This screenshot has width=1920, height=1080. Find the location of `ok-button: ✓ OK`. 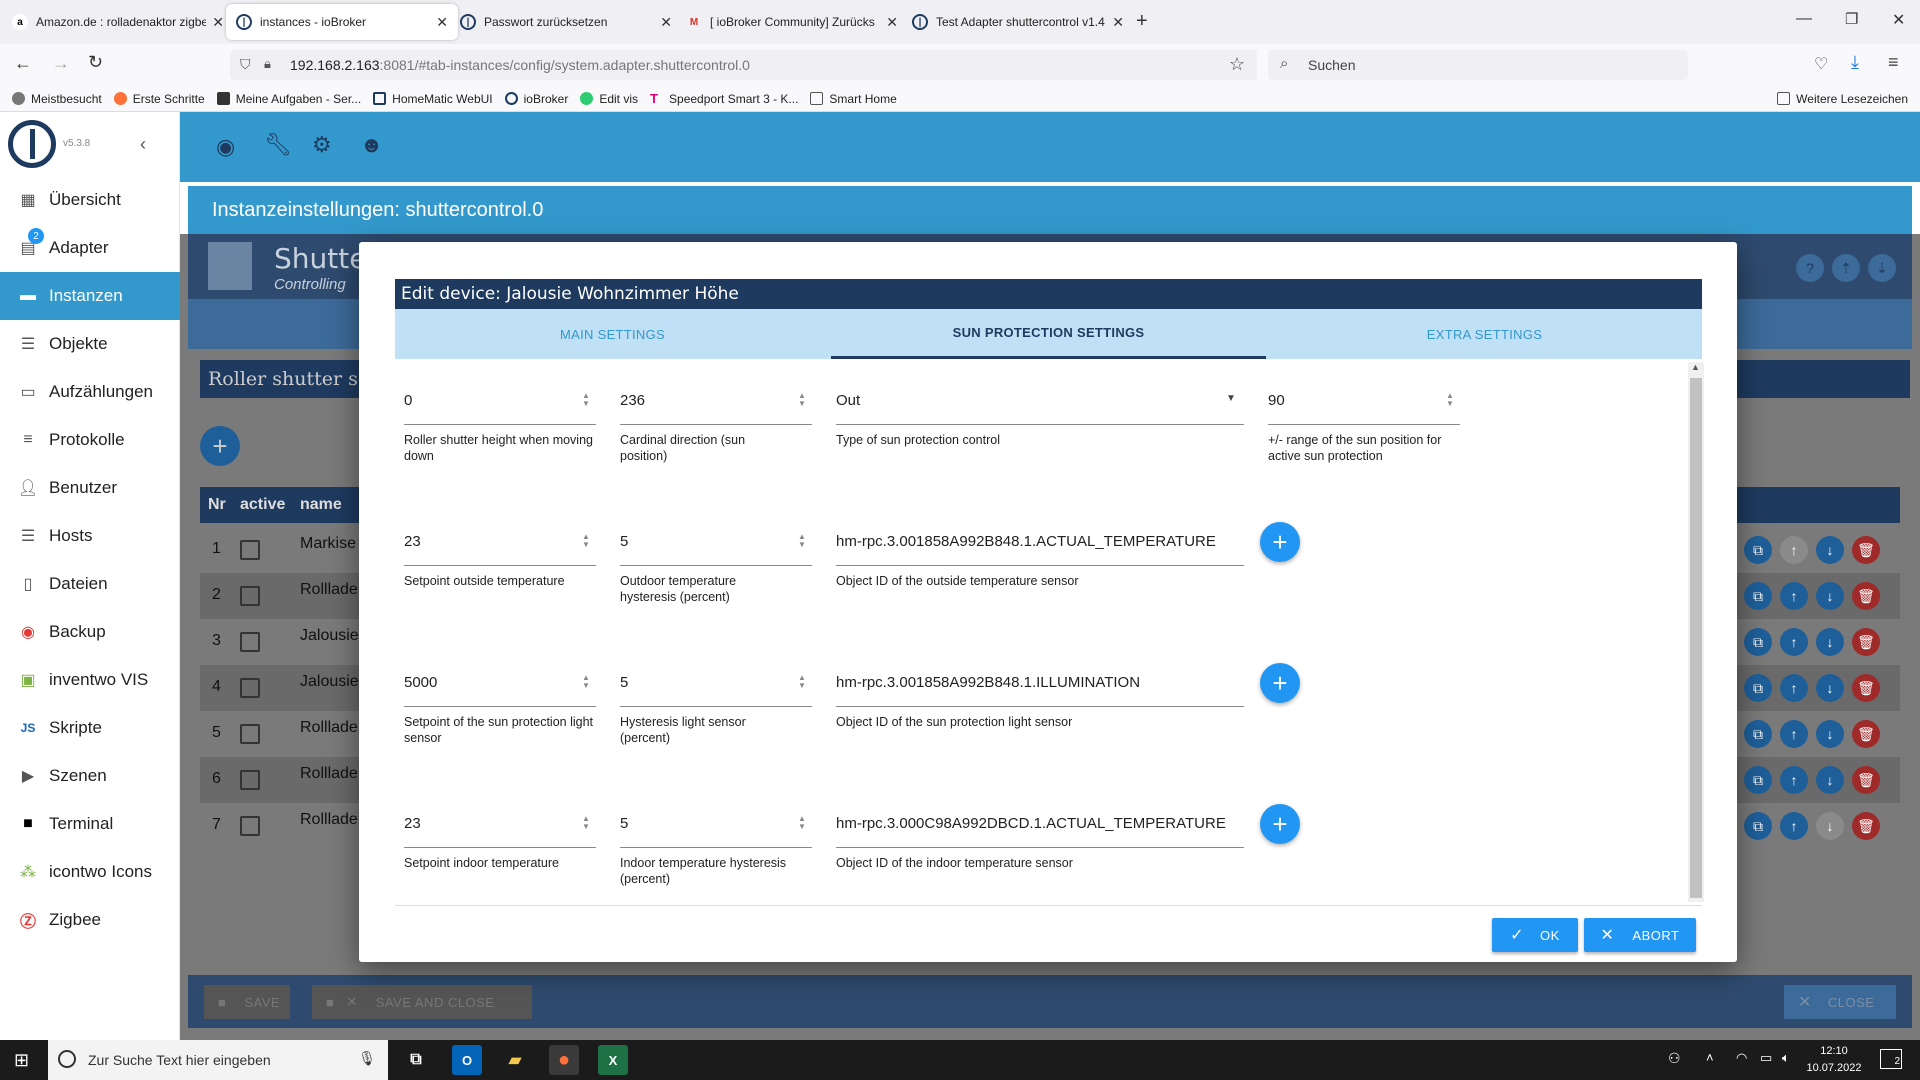

ok-button: ✓ OK is located at coordinates (1535, 935).